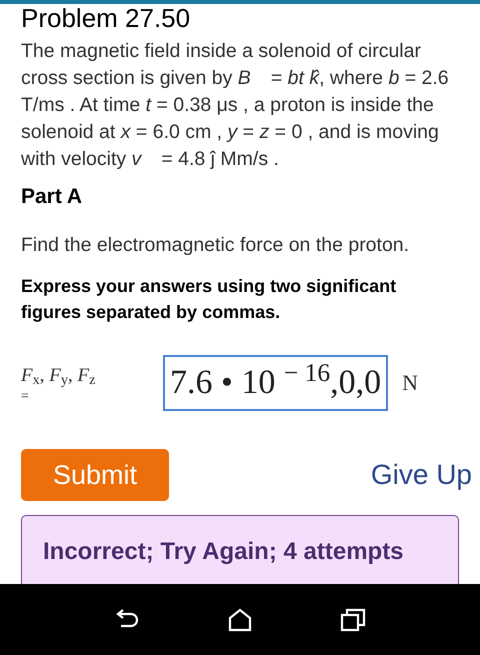 This screenshot has height=655, width=480. I want to click on problem-title: Problem 27.50, so click(106, 18).